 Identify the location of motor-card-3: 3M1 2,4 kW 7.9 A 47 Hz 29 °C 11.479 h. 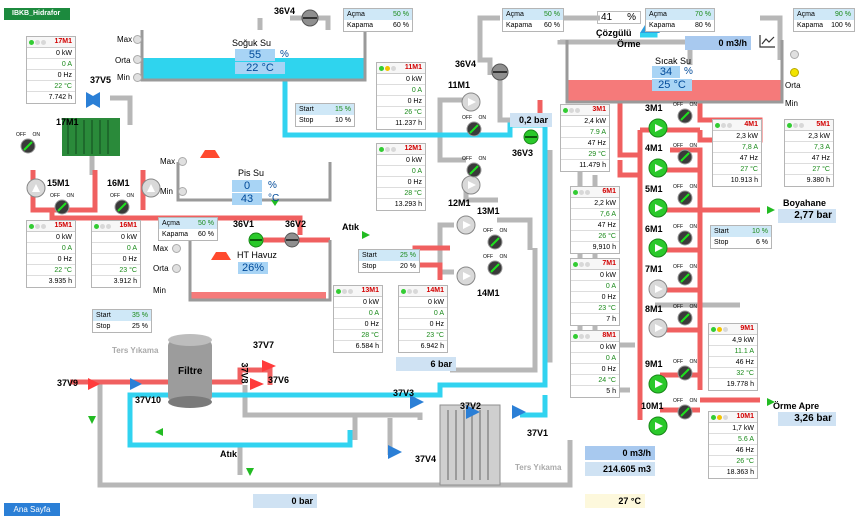
(585, 138).